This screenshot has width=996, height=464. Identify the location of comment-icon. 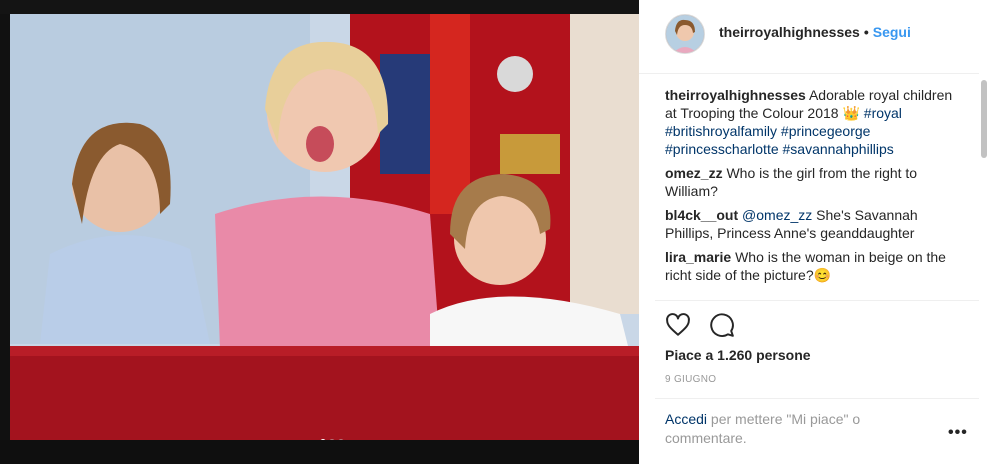
(722, 325).